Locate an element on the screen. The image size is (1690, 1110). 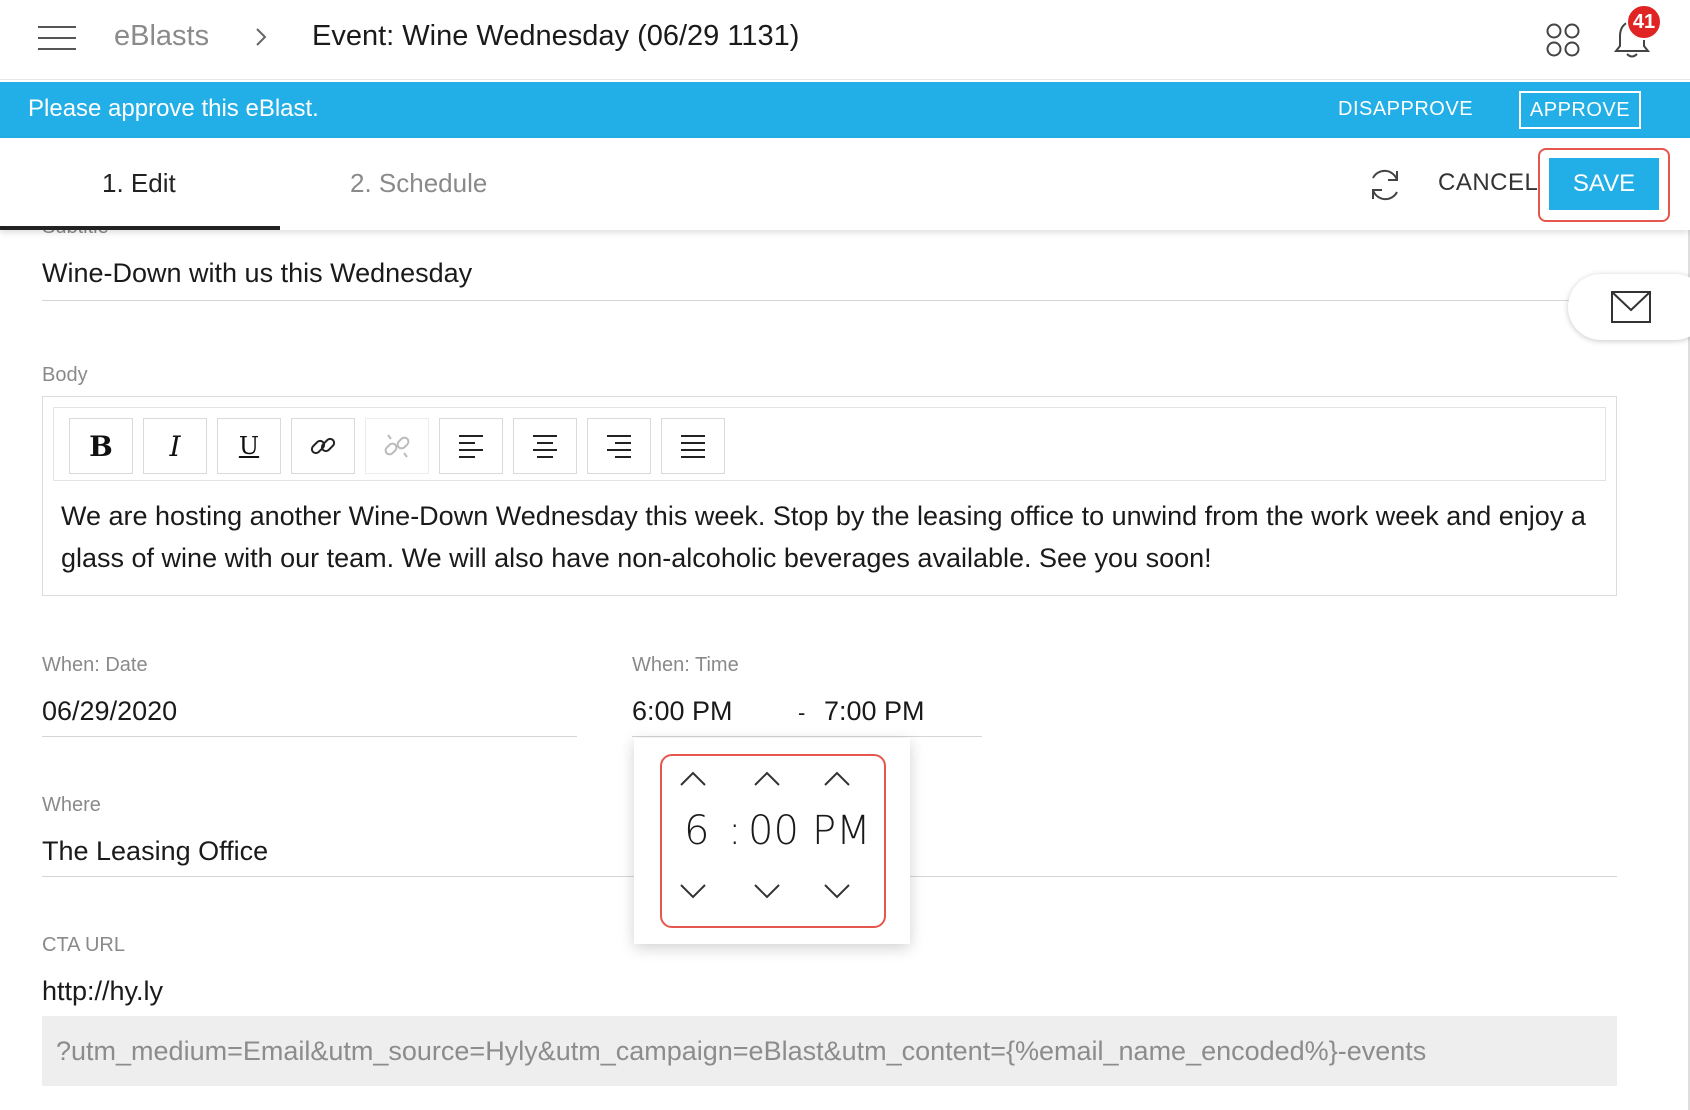
align-right-icon is located at coordinates (619, 446).